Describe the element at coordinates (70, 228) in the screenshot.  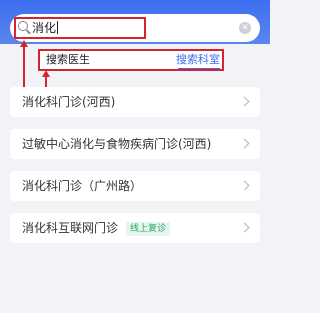
I see `list-item-label: 消化科互联网门诊` at that location.